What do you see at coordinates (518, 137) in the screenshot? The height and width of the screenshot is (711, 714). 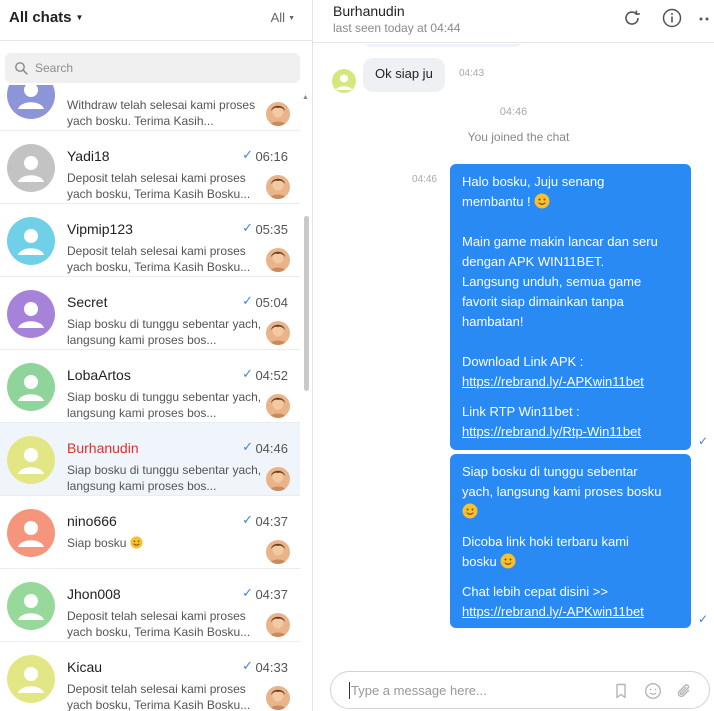 I see `system-message: You joined the chat` at bounding box center [518, 137].